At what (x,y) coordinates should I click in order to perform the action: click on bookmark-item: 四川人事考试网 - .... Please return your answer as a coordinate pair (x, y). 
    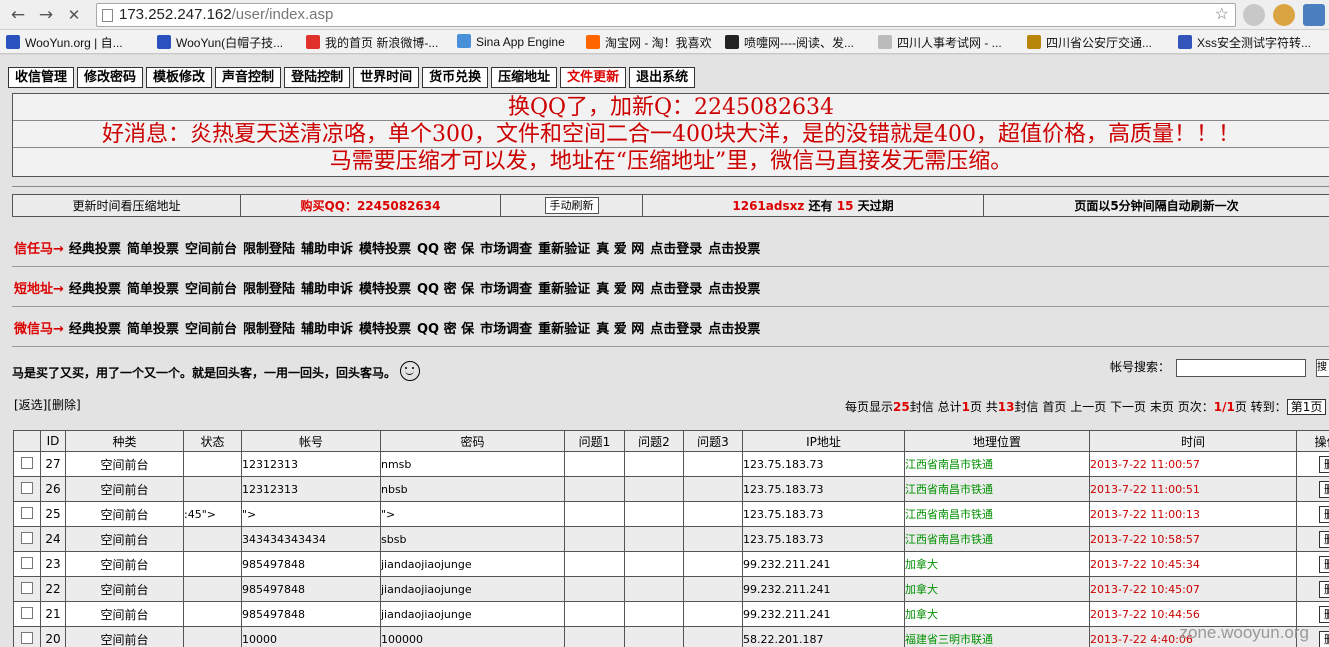
    Looking at the image, I should click on (940, 42).